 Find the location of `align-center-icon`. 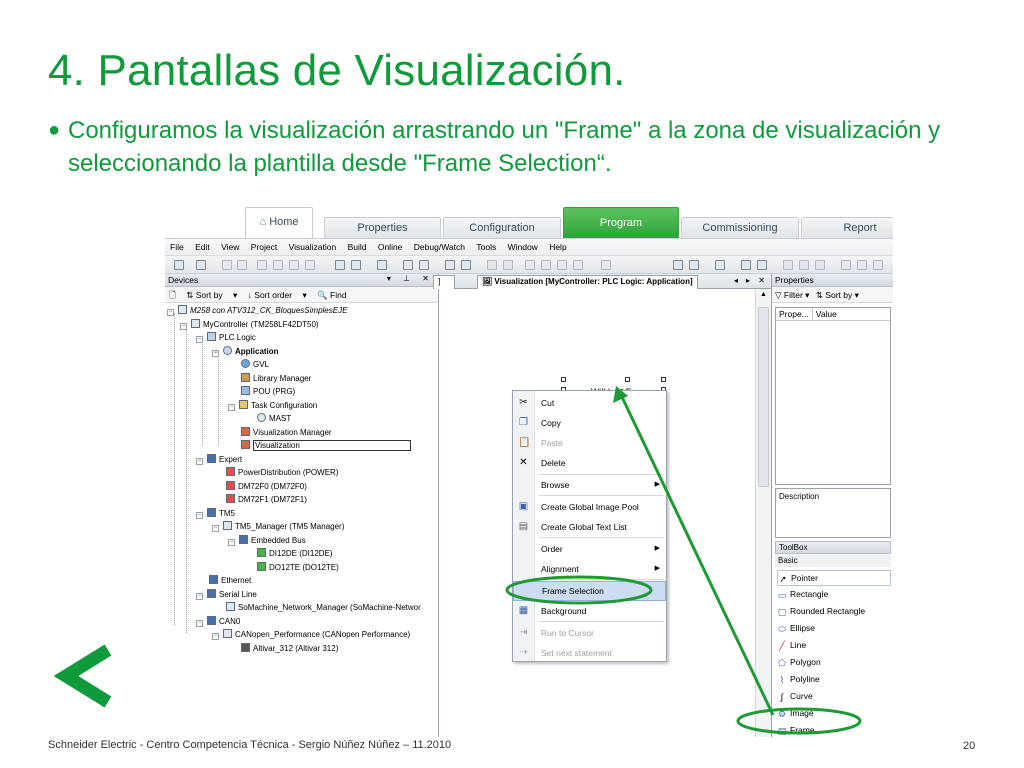

align-center-icon is located at coordinates (804, 265).